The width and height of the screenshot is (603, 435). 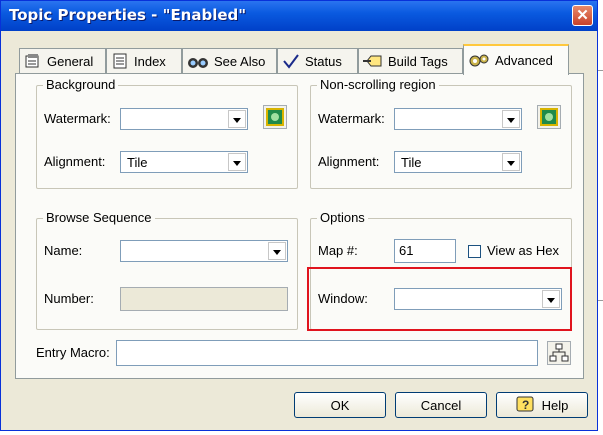 What do you see at coordinates (167, 133) in the screenshot?
I see `background-group: Background Watermark: Alignment: Tile` at bounding box center [167, 133].